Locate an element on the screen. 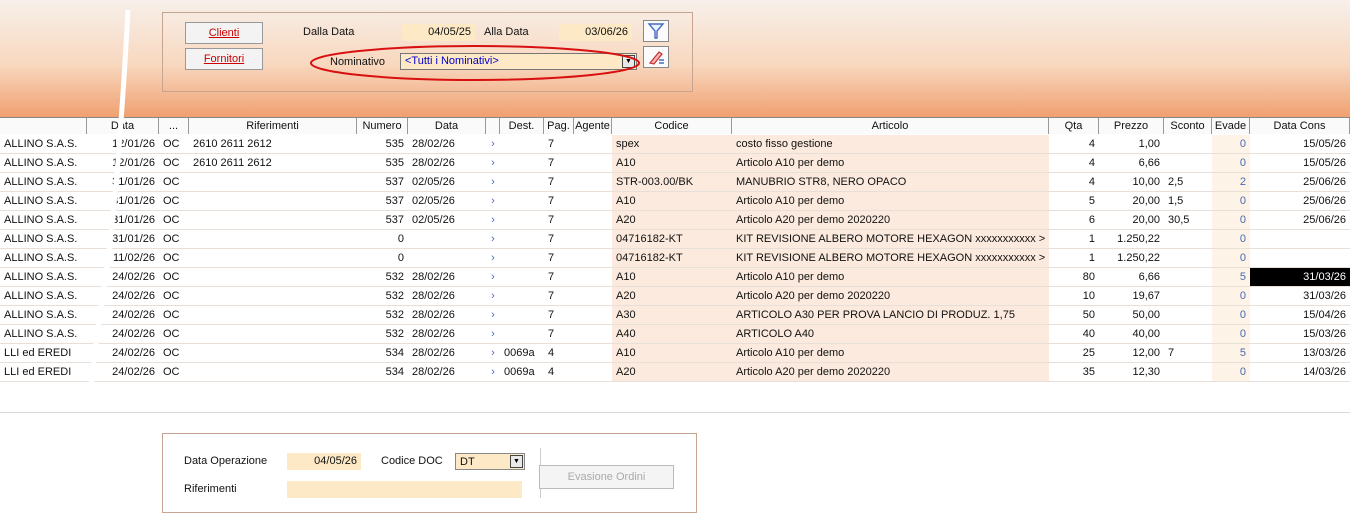 The height and width of the screenshot is (513, 1350). alla-data-field: 03/06/26 is located at coordinates (595, 32).